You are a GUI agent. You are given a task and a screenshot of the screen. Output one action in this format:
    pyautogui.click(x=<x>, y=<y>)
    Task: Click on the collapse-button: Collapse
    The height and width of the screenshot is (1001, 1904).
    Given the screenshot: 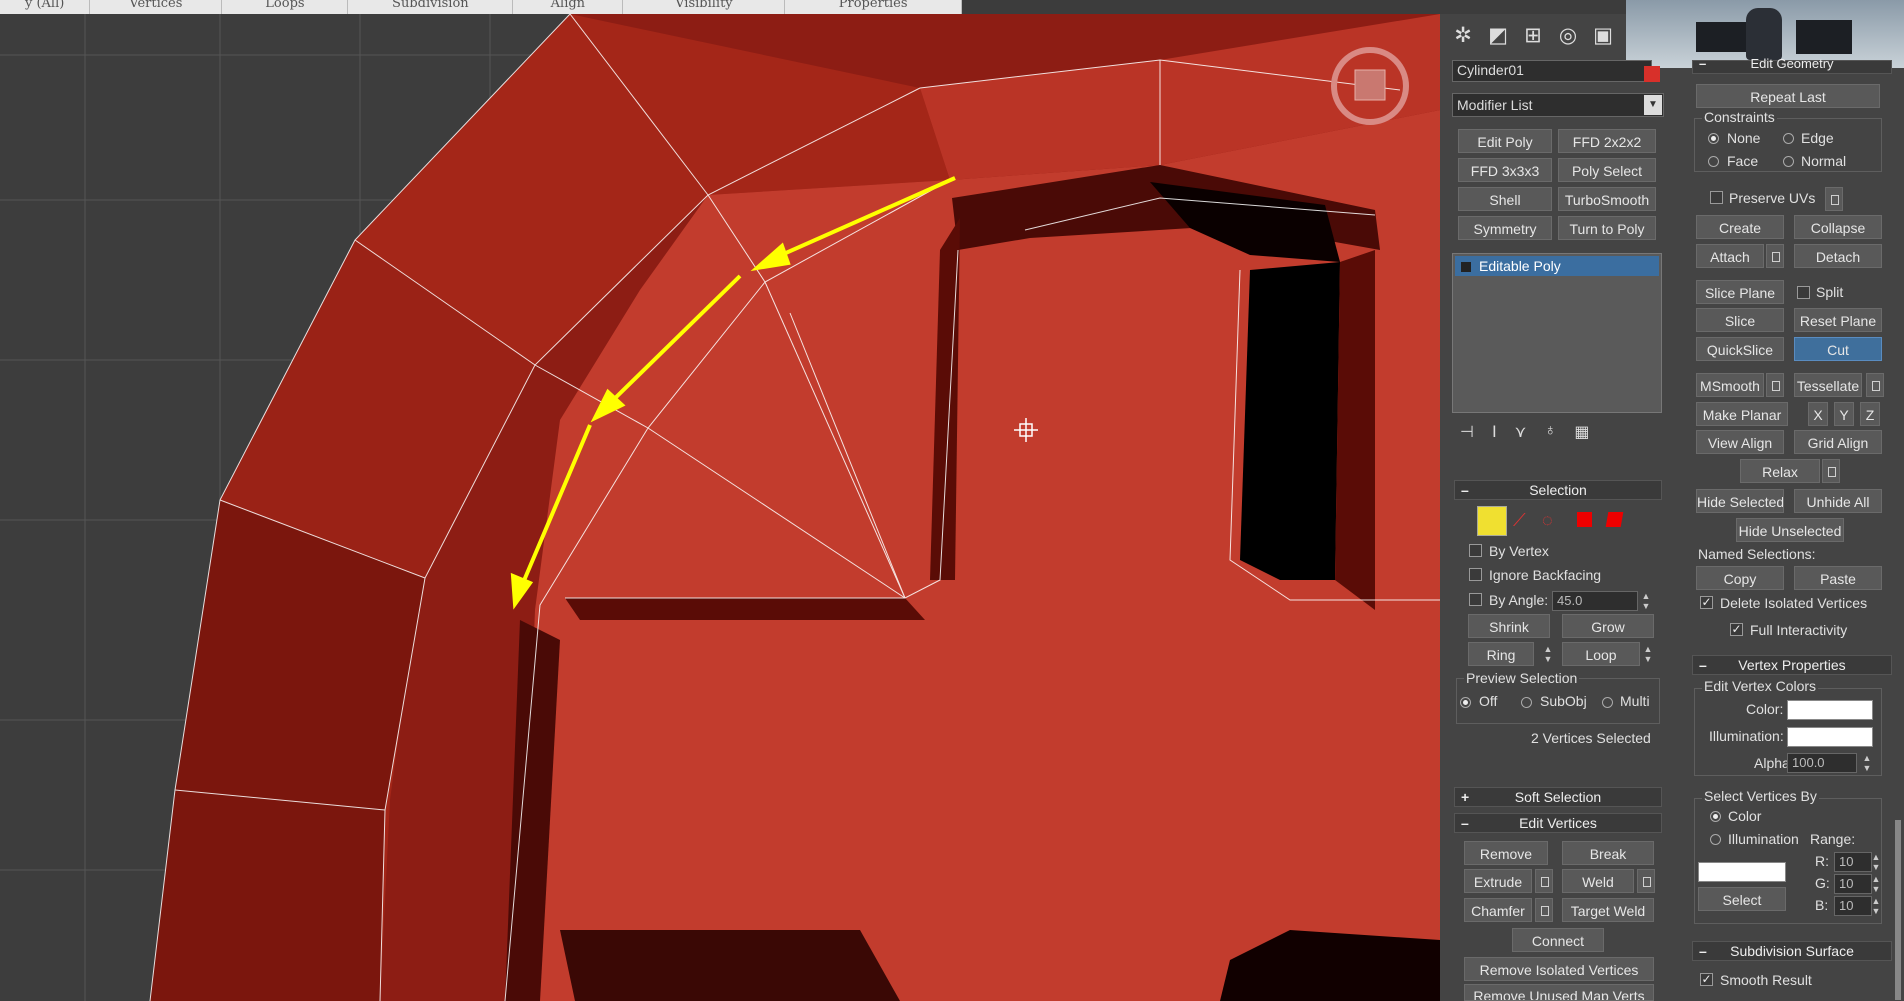 What is the action you would take?
    pyautogui.click(x=1838, y=227)
    